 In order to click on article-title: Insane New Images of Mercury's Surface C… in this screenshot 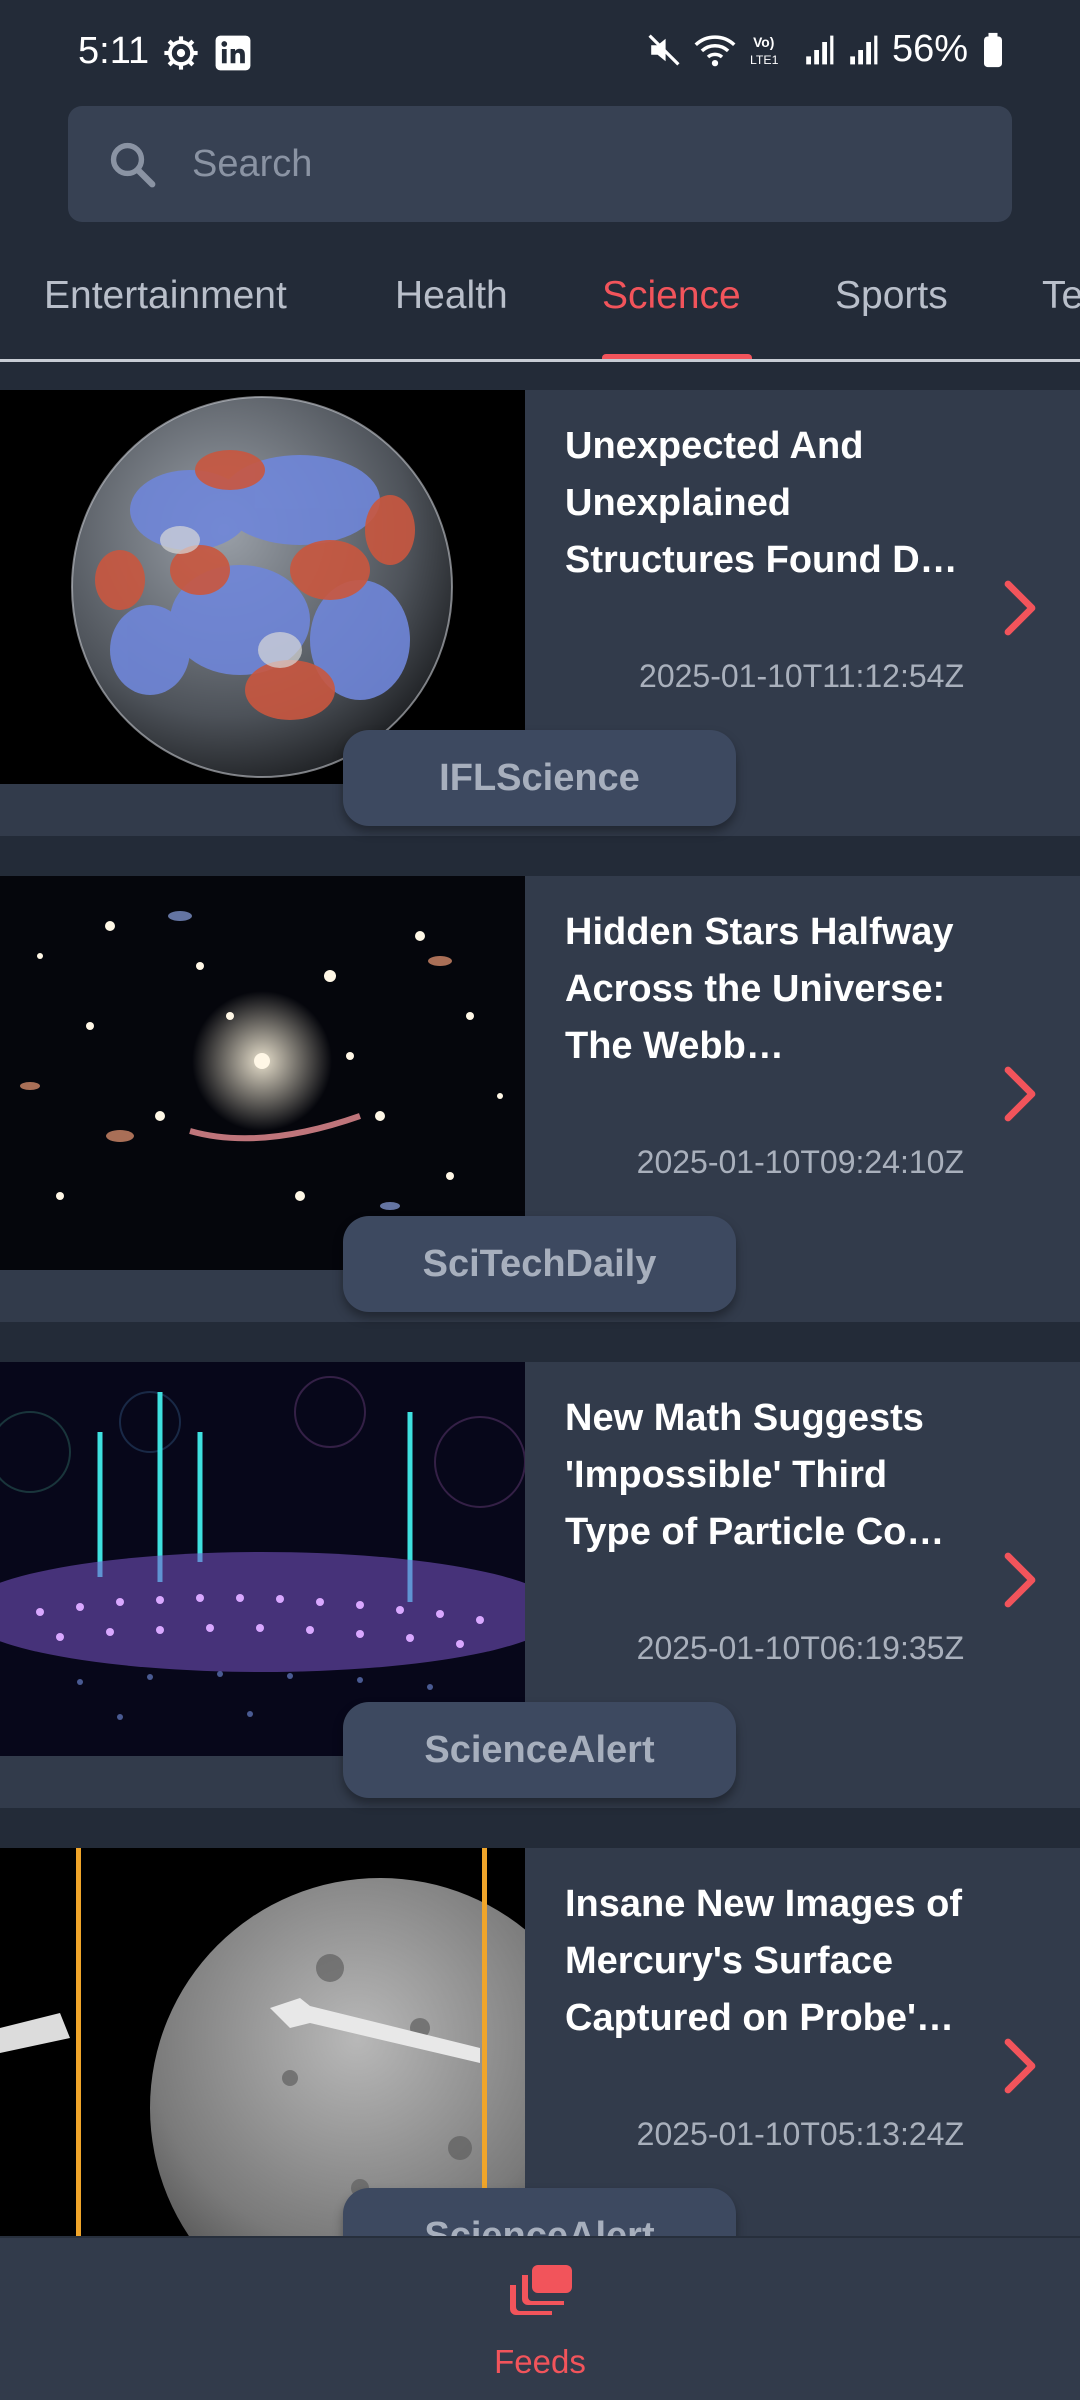, I will do `click(765, 1961)`.